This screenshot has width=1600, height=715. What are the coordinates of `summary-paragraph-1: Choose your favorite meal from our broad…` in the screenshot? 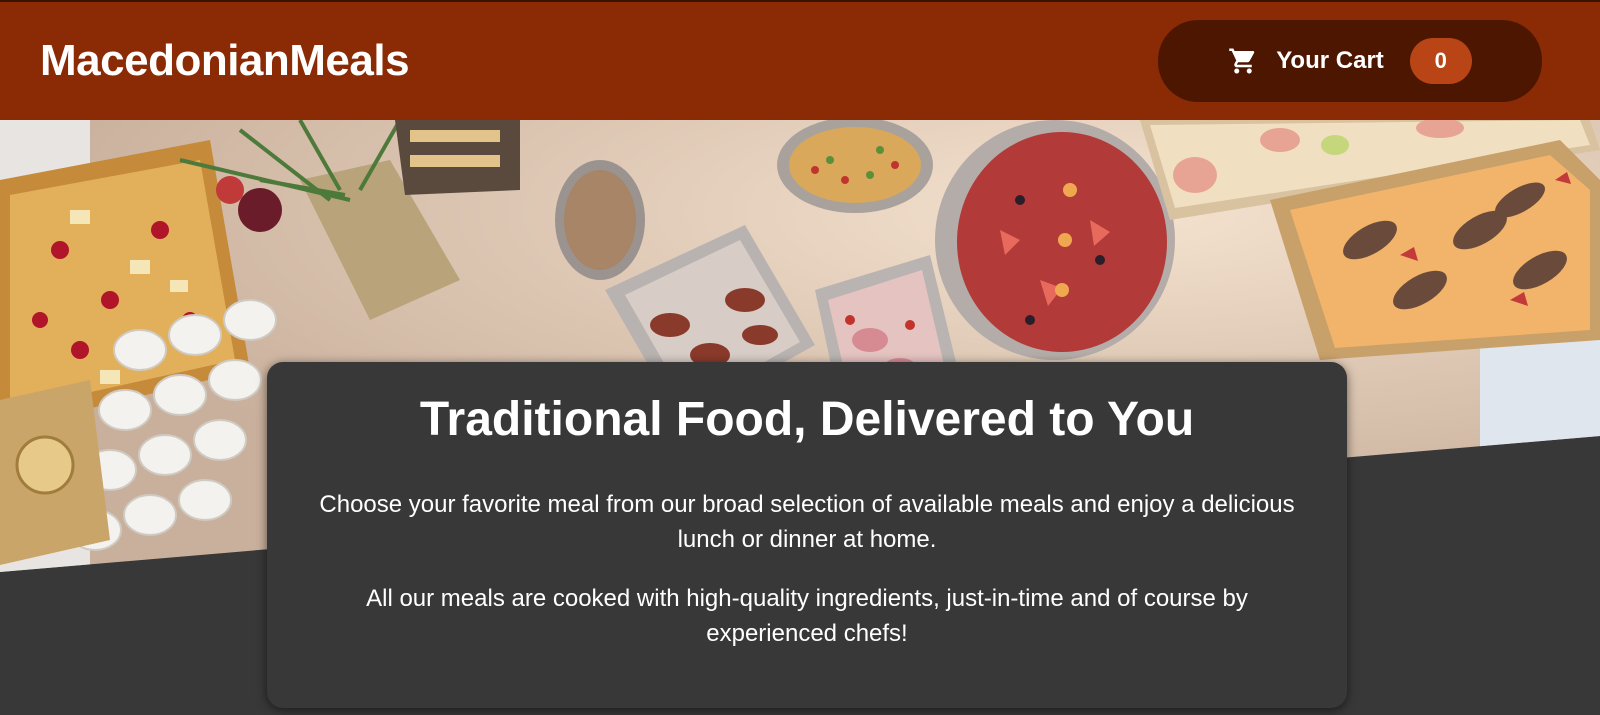 It's located at (807, 522).